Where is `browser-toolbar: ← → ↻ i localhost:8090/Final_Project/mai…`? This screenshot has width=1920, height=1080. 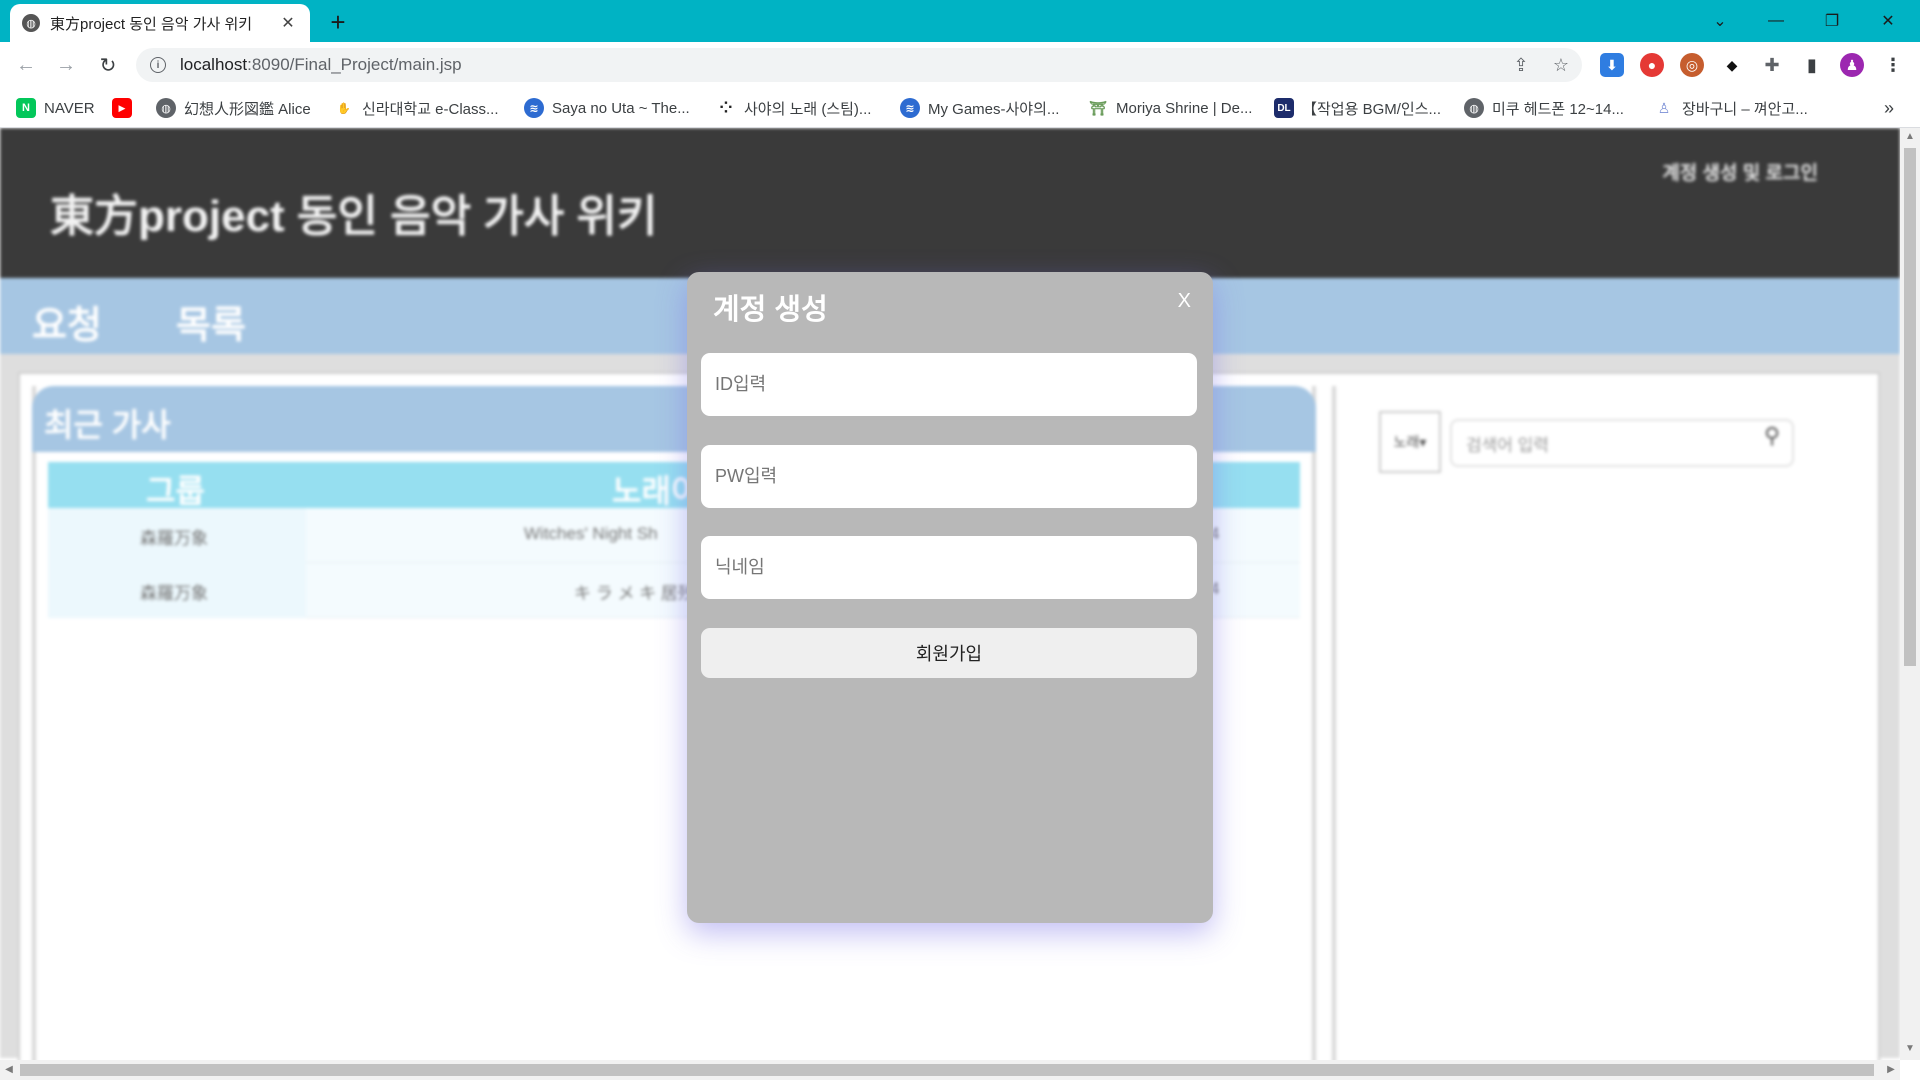
browser-toolbar: ← → ↻ i localhost:8090/Final_Project/mai… is located at coordinates (960, 65).